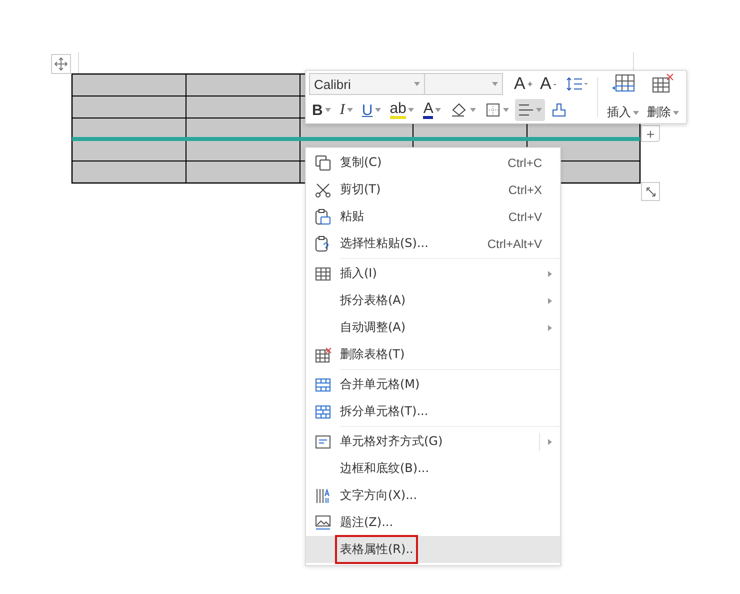 This screenshot has width=740, height=594. I want to click on text-direction-icon, so click(323, 496).